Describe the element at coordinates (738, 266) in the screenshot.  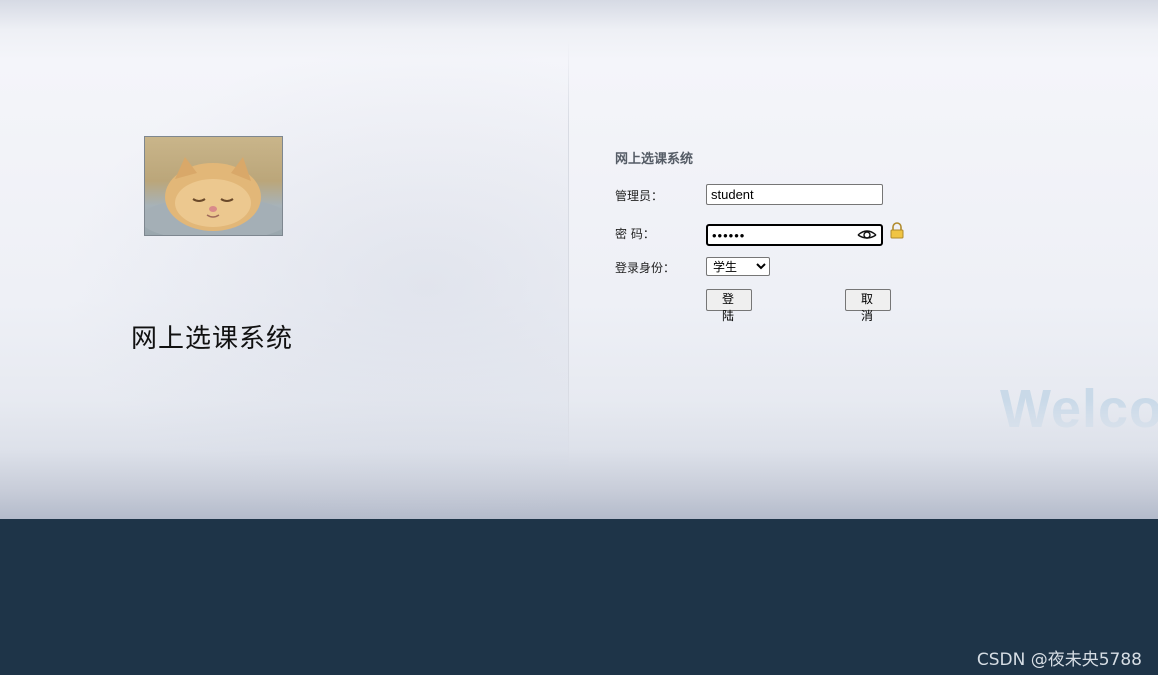
I see `role-select: 学生` at that location.